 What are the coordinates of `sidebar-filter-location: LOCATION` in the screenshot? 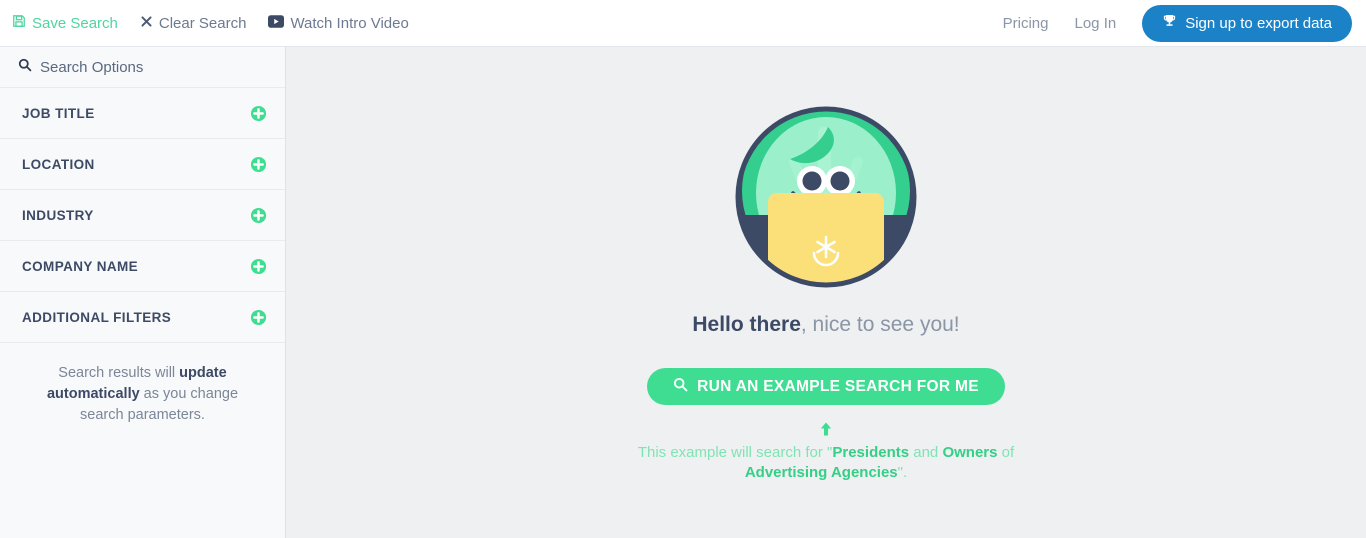 It's located at (142, 164).